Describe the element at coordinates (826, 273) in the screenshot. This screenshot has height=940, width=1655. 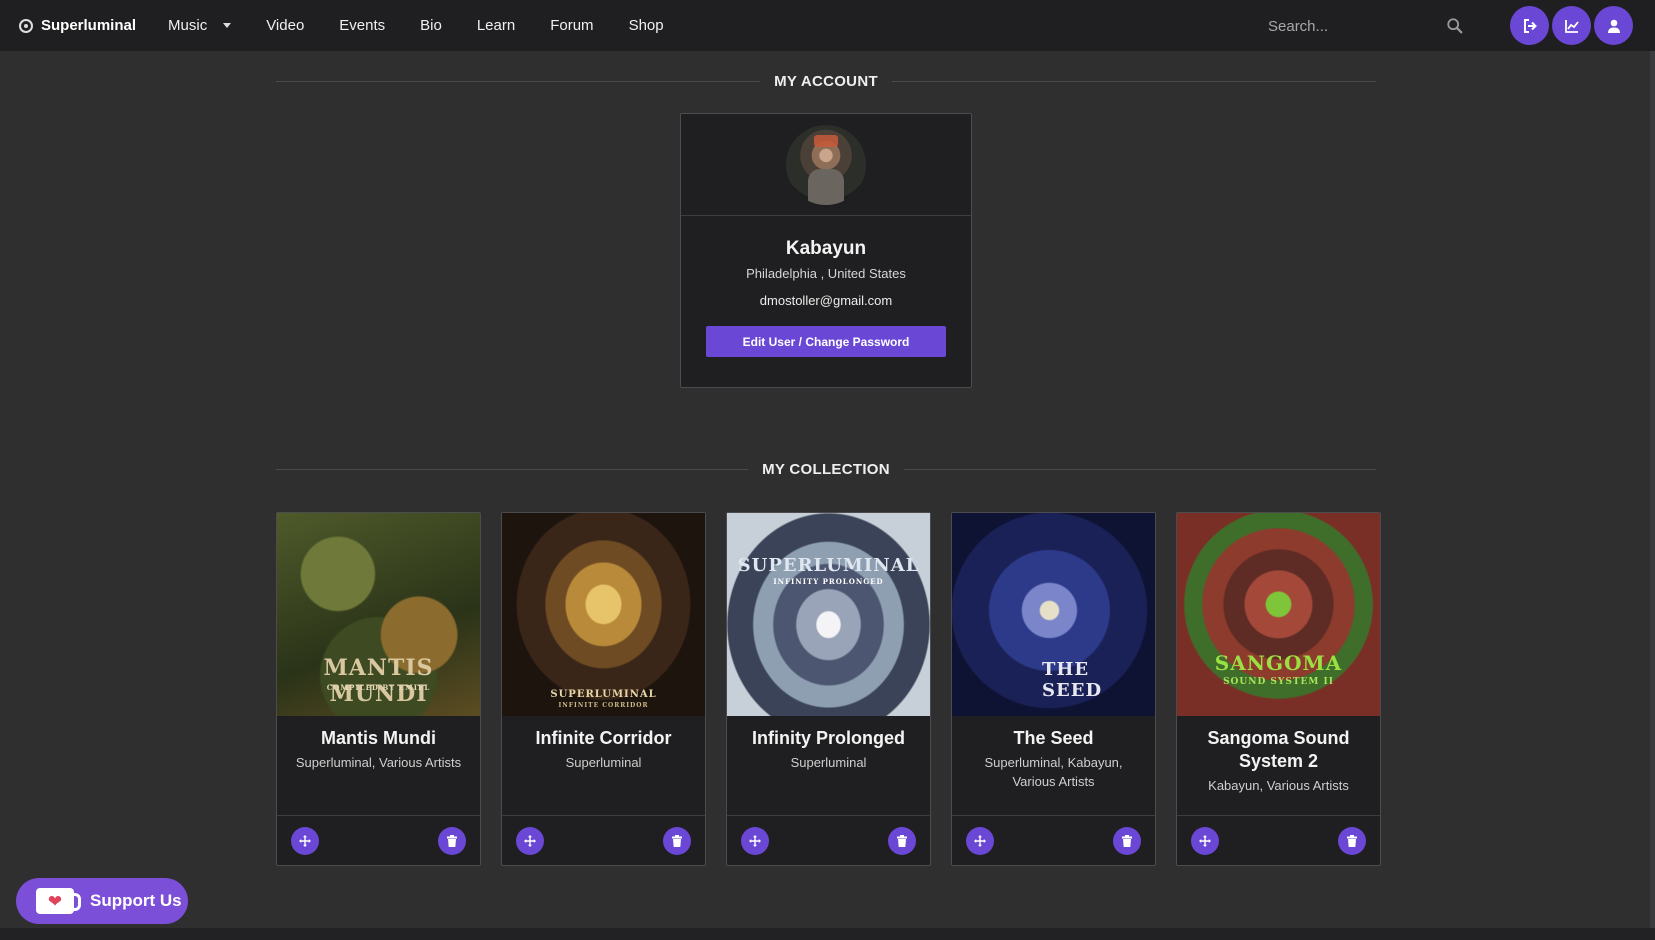
I see `account-location: Philadelphia , United States` at that location.